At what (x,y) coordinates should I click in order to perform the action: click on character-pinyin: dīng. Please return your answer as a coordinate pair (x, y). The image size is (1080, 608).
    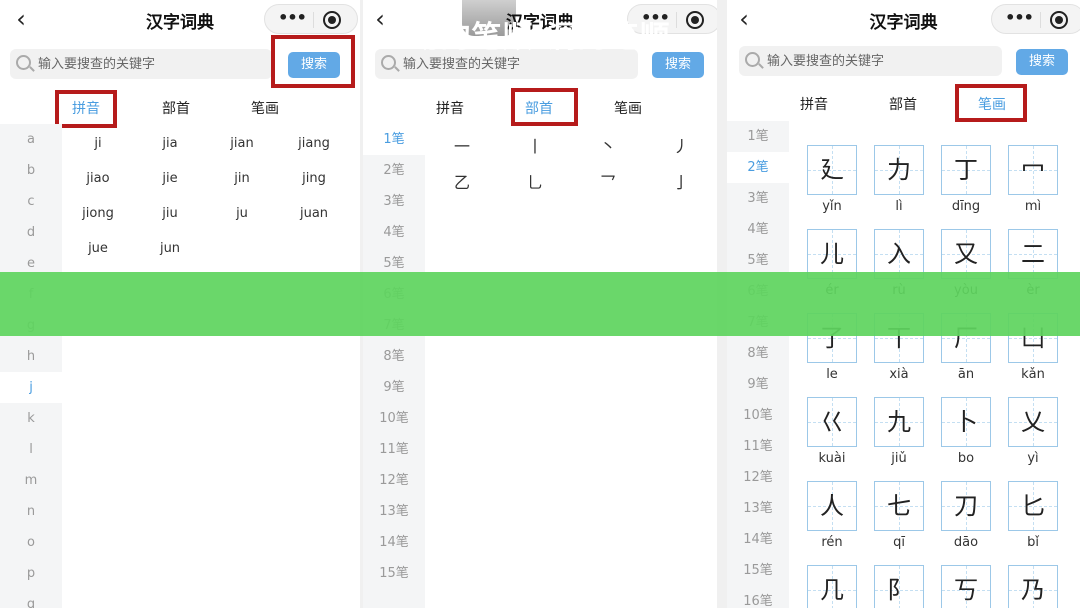
    Looking at the image, I should click on (966, 206).